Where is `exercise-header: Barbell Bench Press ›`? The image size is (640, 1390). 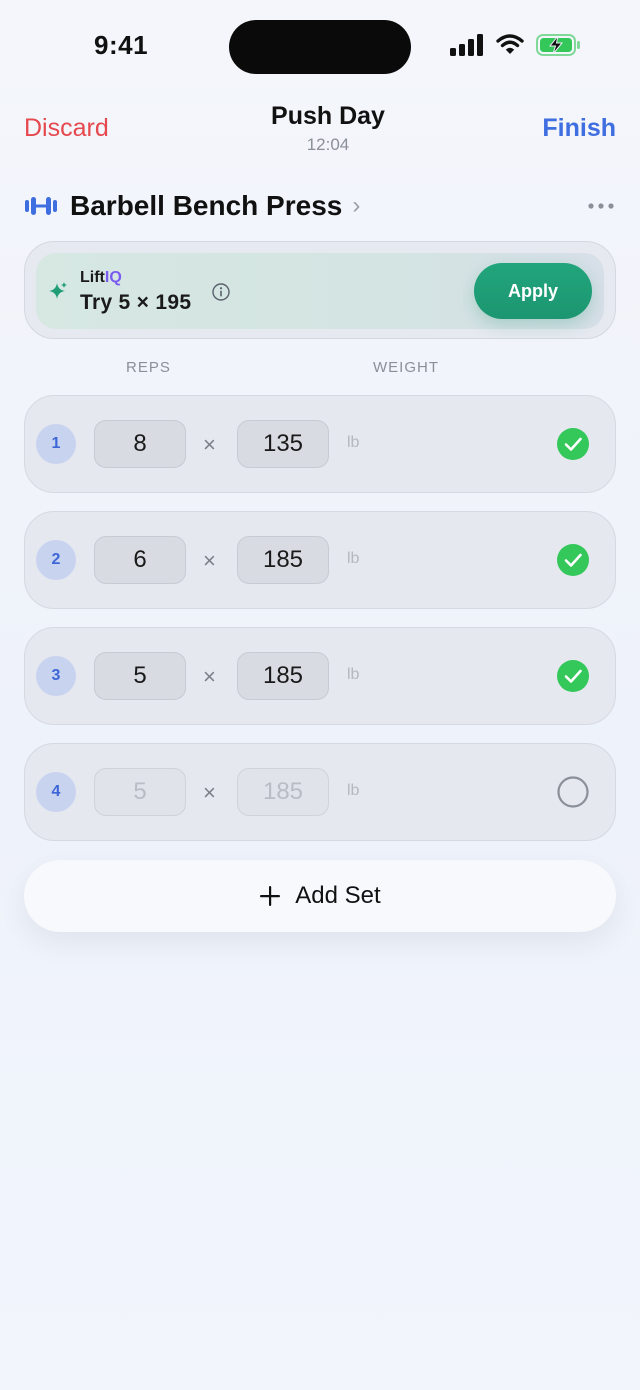 exercise-header: Barbell Bench Press › is located at coordinates (320, 206).